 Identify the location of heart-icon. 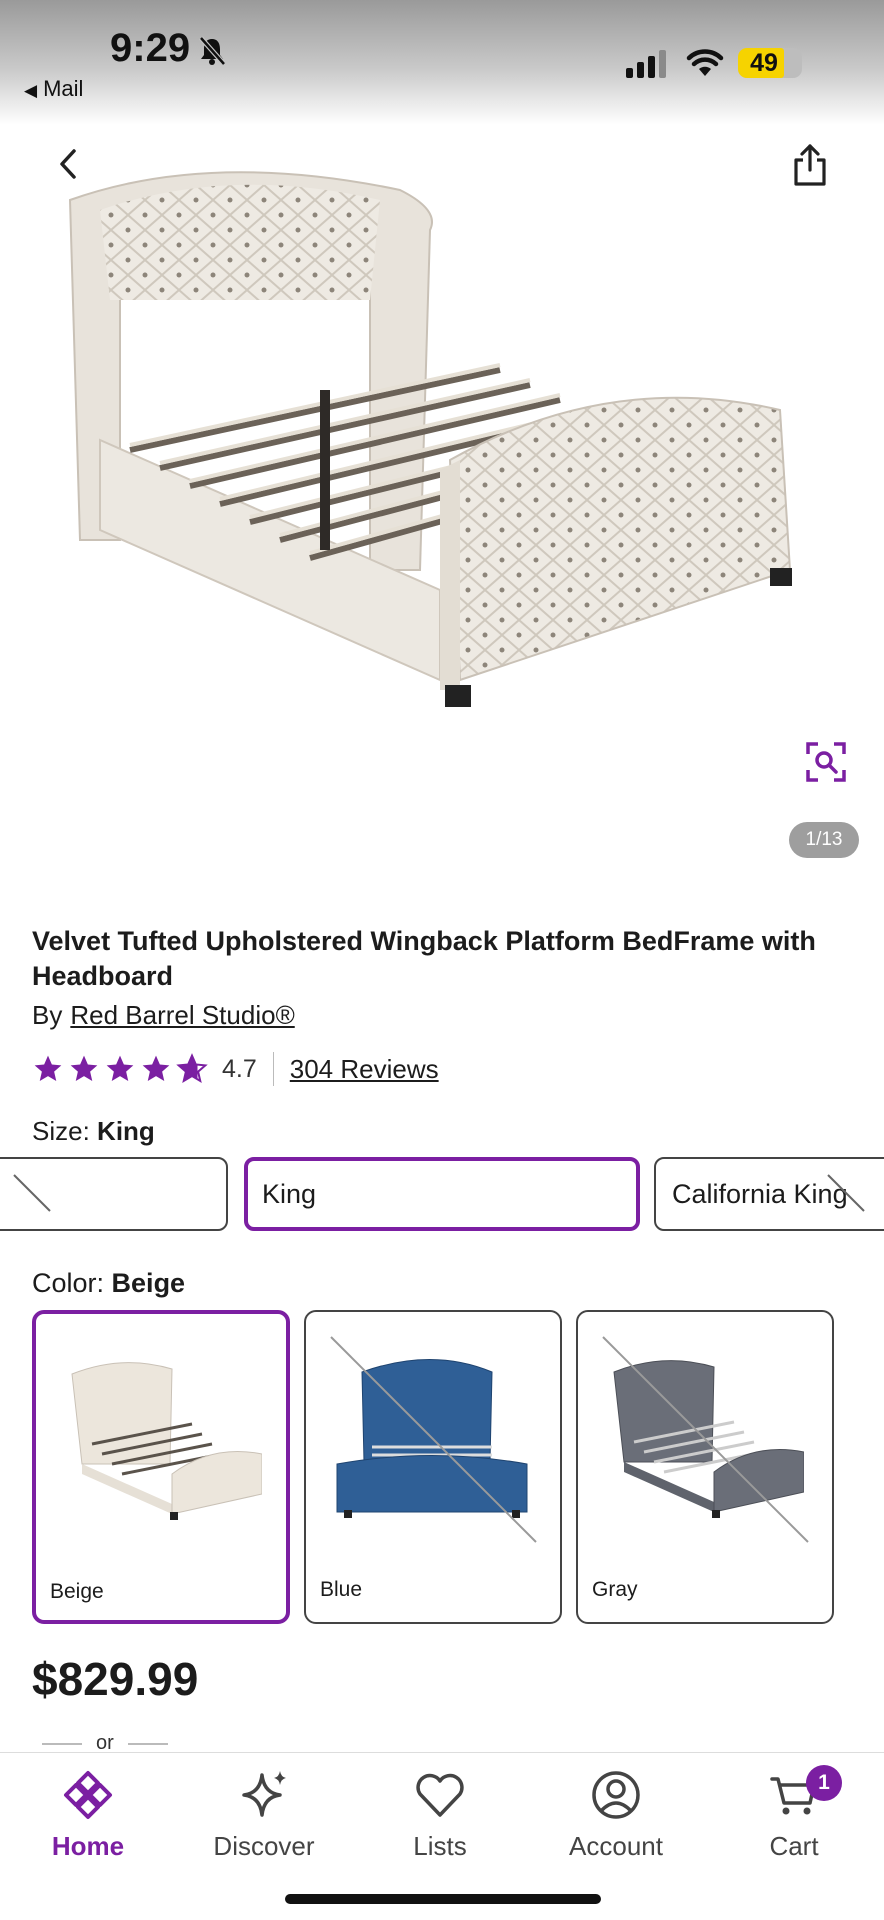
(440, 1795).